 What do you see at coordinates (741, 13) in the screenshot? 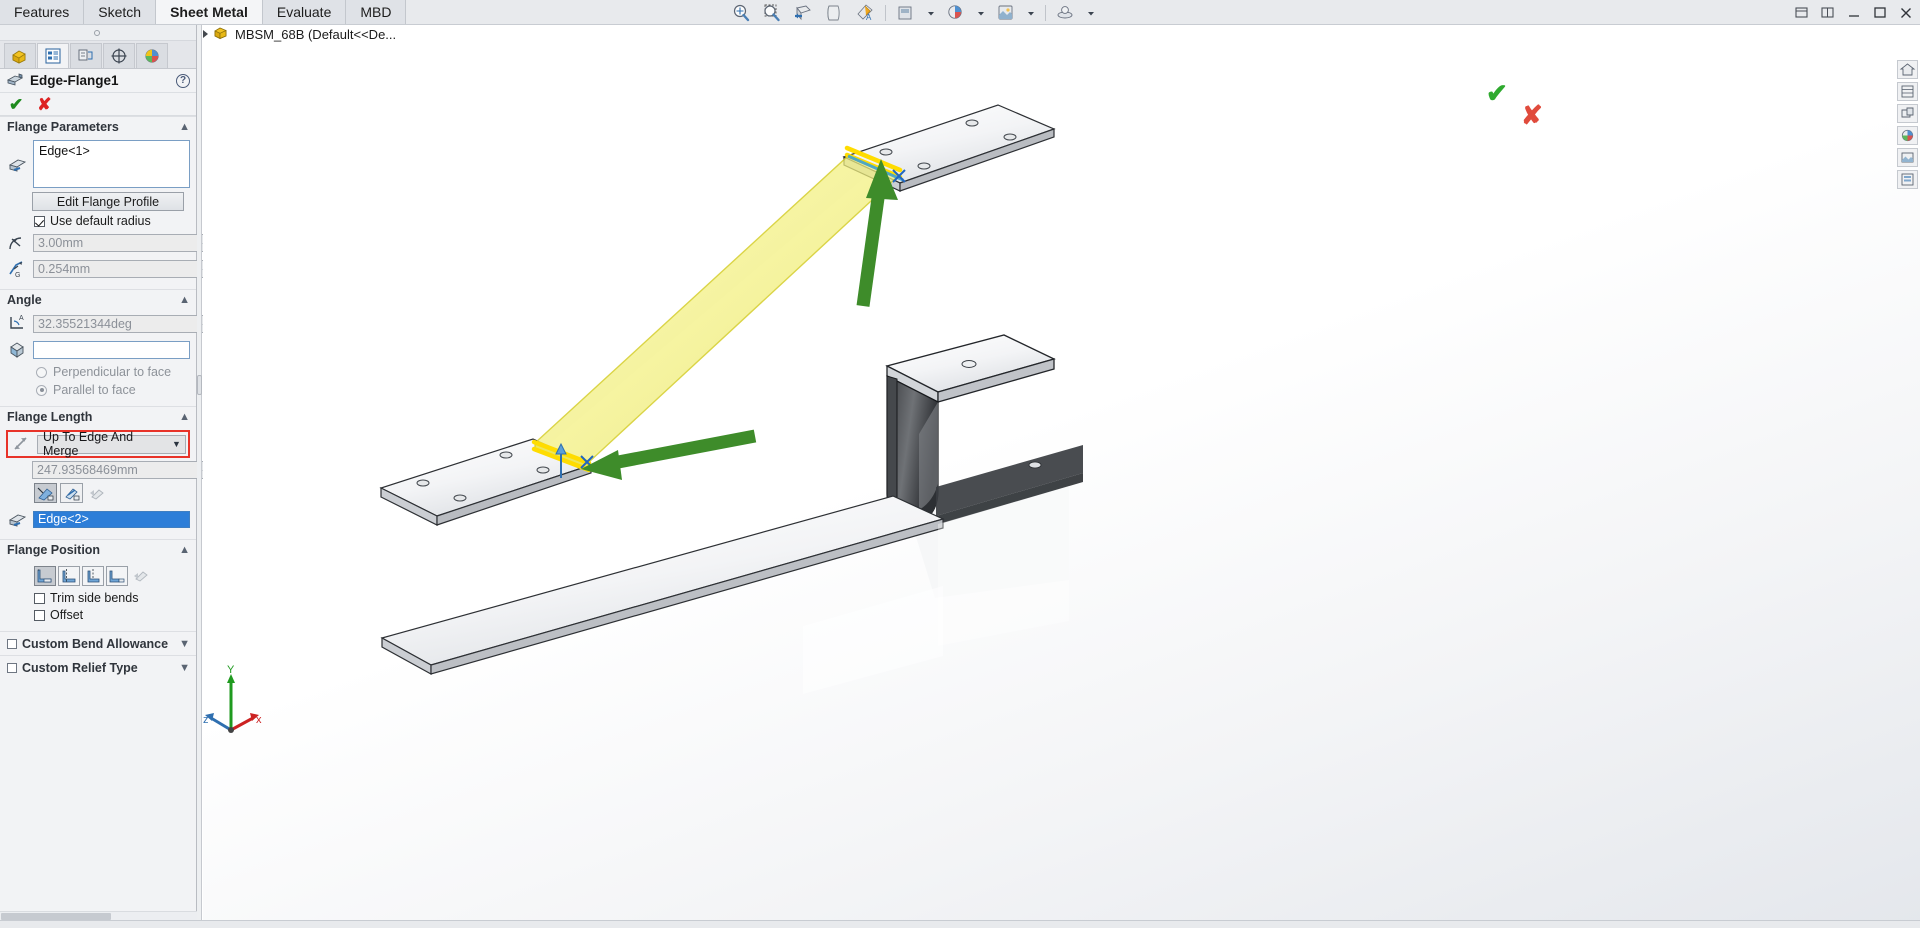
I see `zoom-to-fit-icon` at bounding box center [741, 13].